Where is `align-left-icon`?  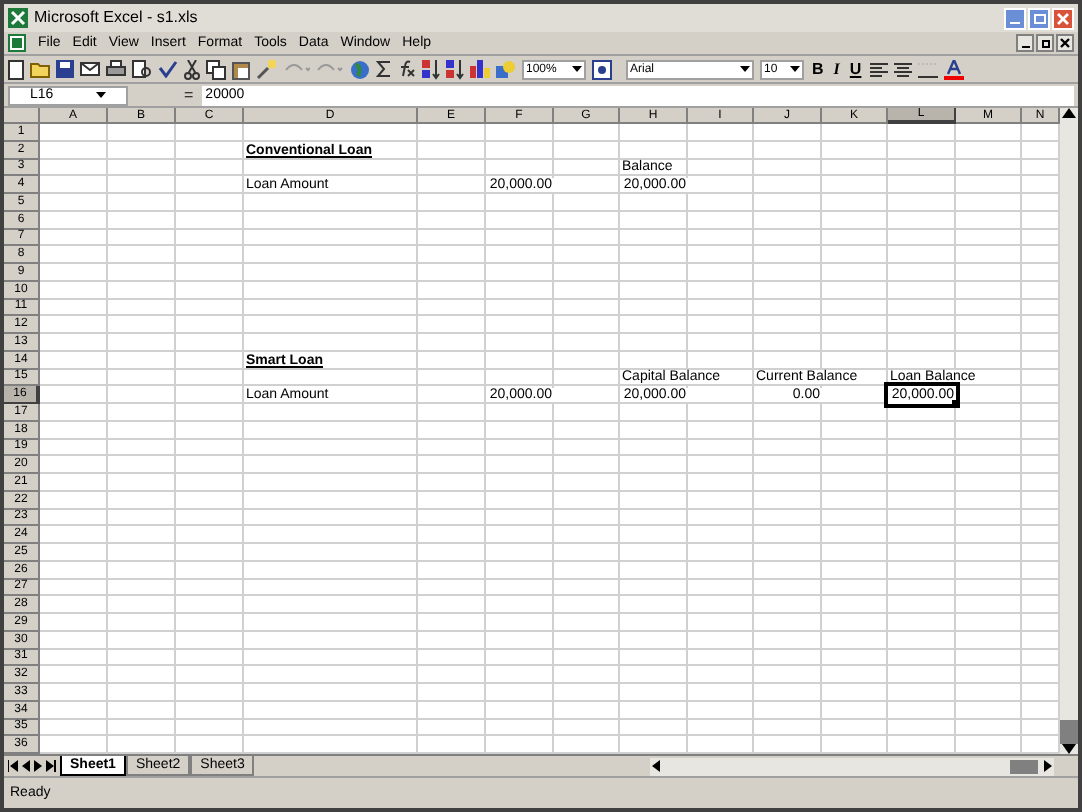
align-left-icon is located at coordinates (878, 69).